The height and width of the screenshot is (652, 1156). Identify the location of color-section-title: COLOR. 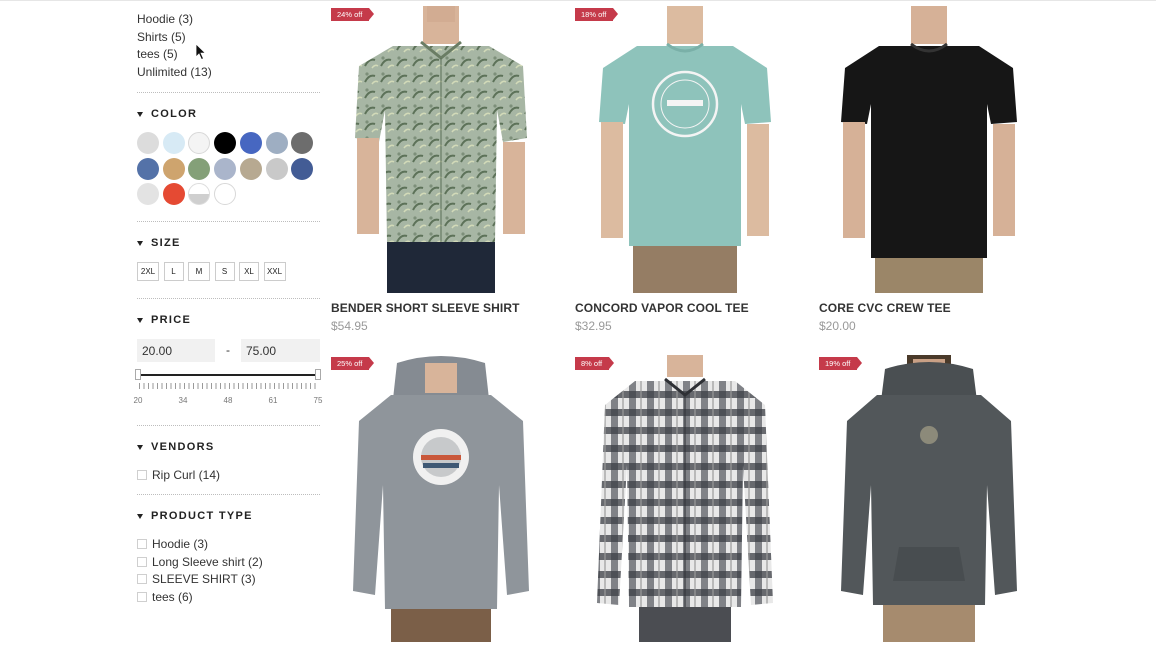
(174, 114).